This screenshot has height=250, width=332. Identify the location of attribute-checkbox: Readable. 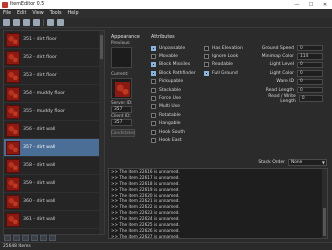
(230, 65).